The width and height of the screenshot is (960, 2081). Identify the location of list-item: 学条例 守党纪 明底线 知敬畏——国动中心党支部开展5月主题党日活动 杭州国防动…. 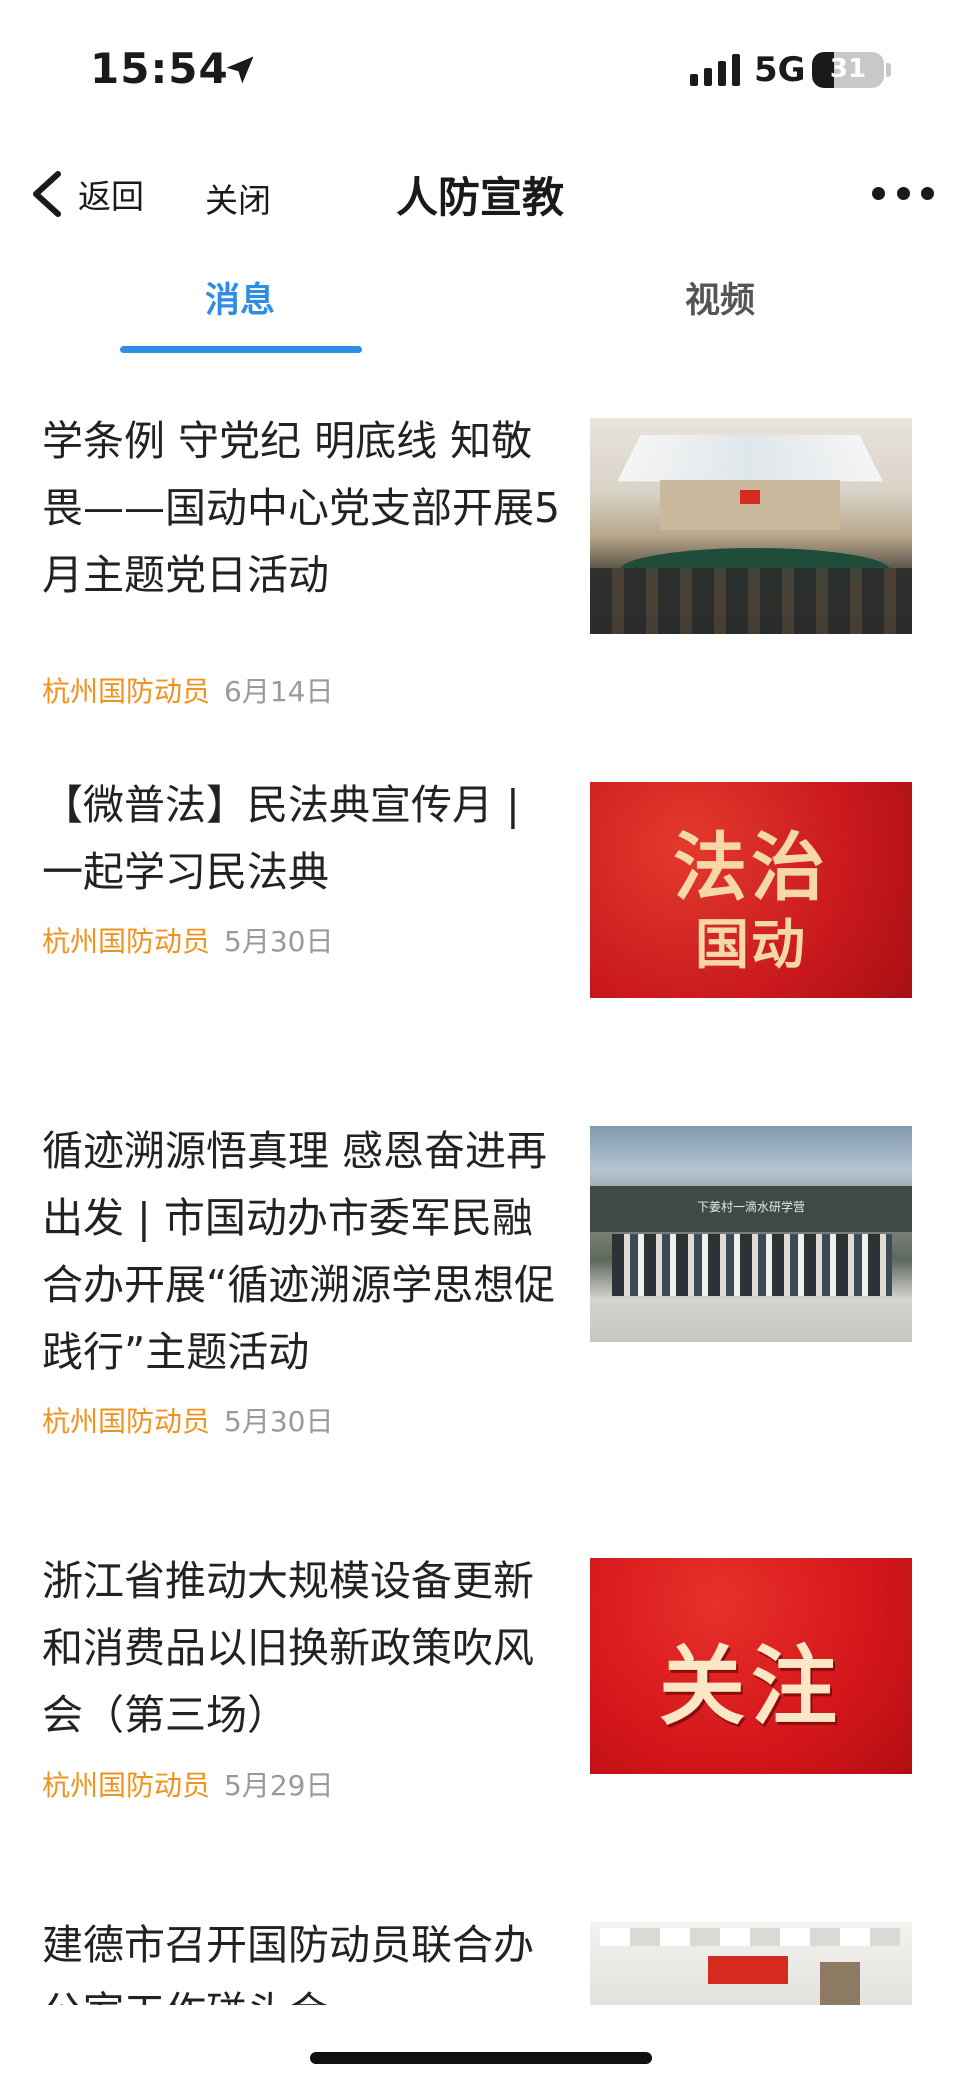
(480, 558).